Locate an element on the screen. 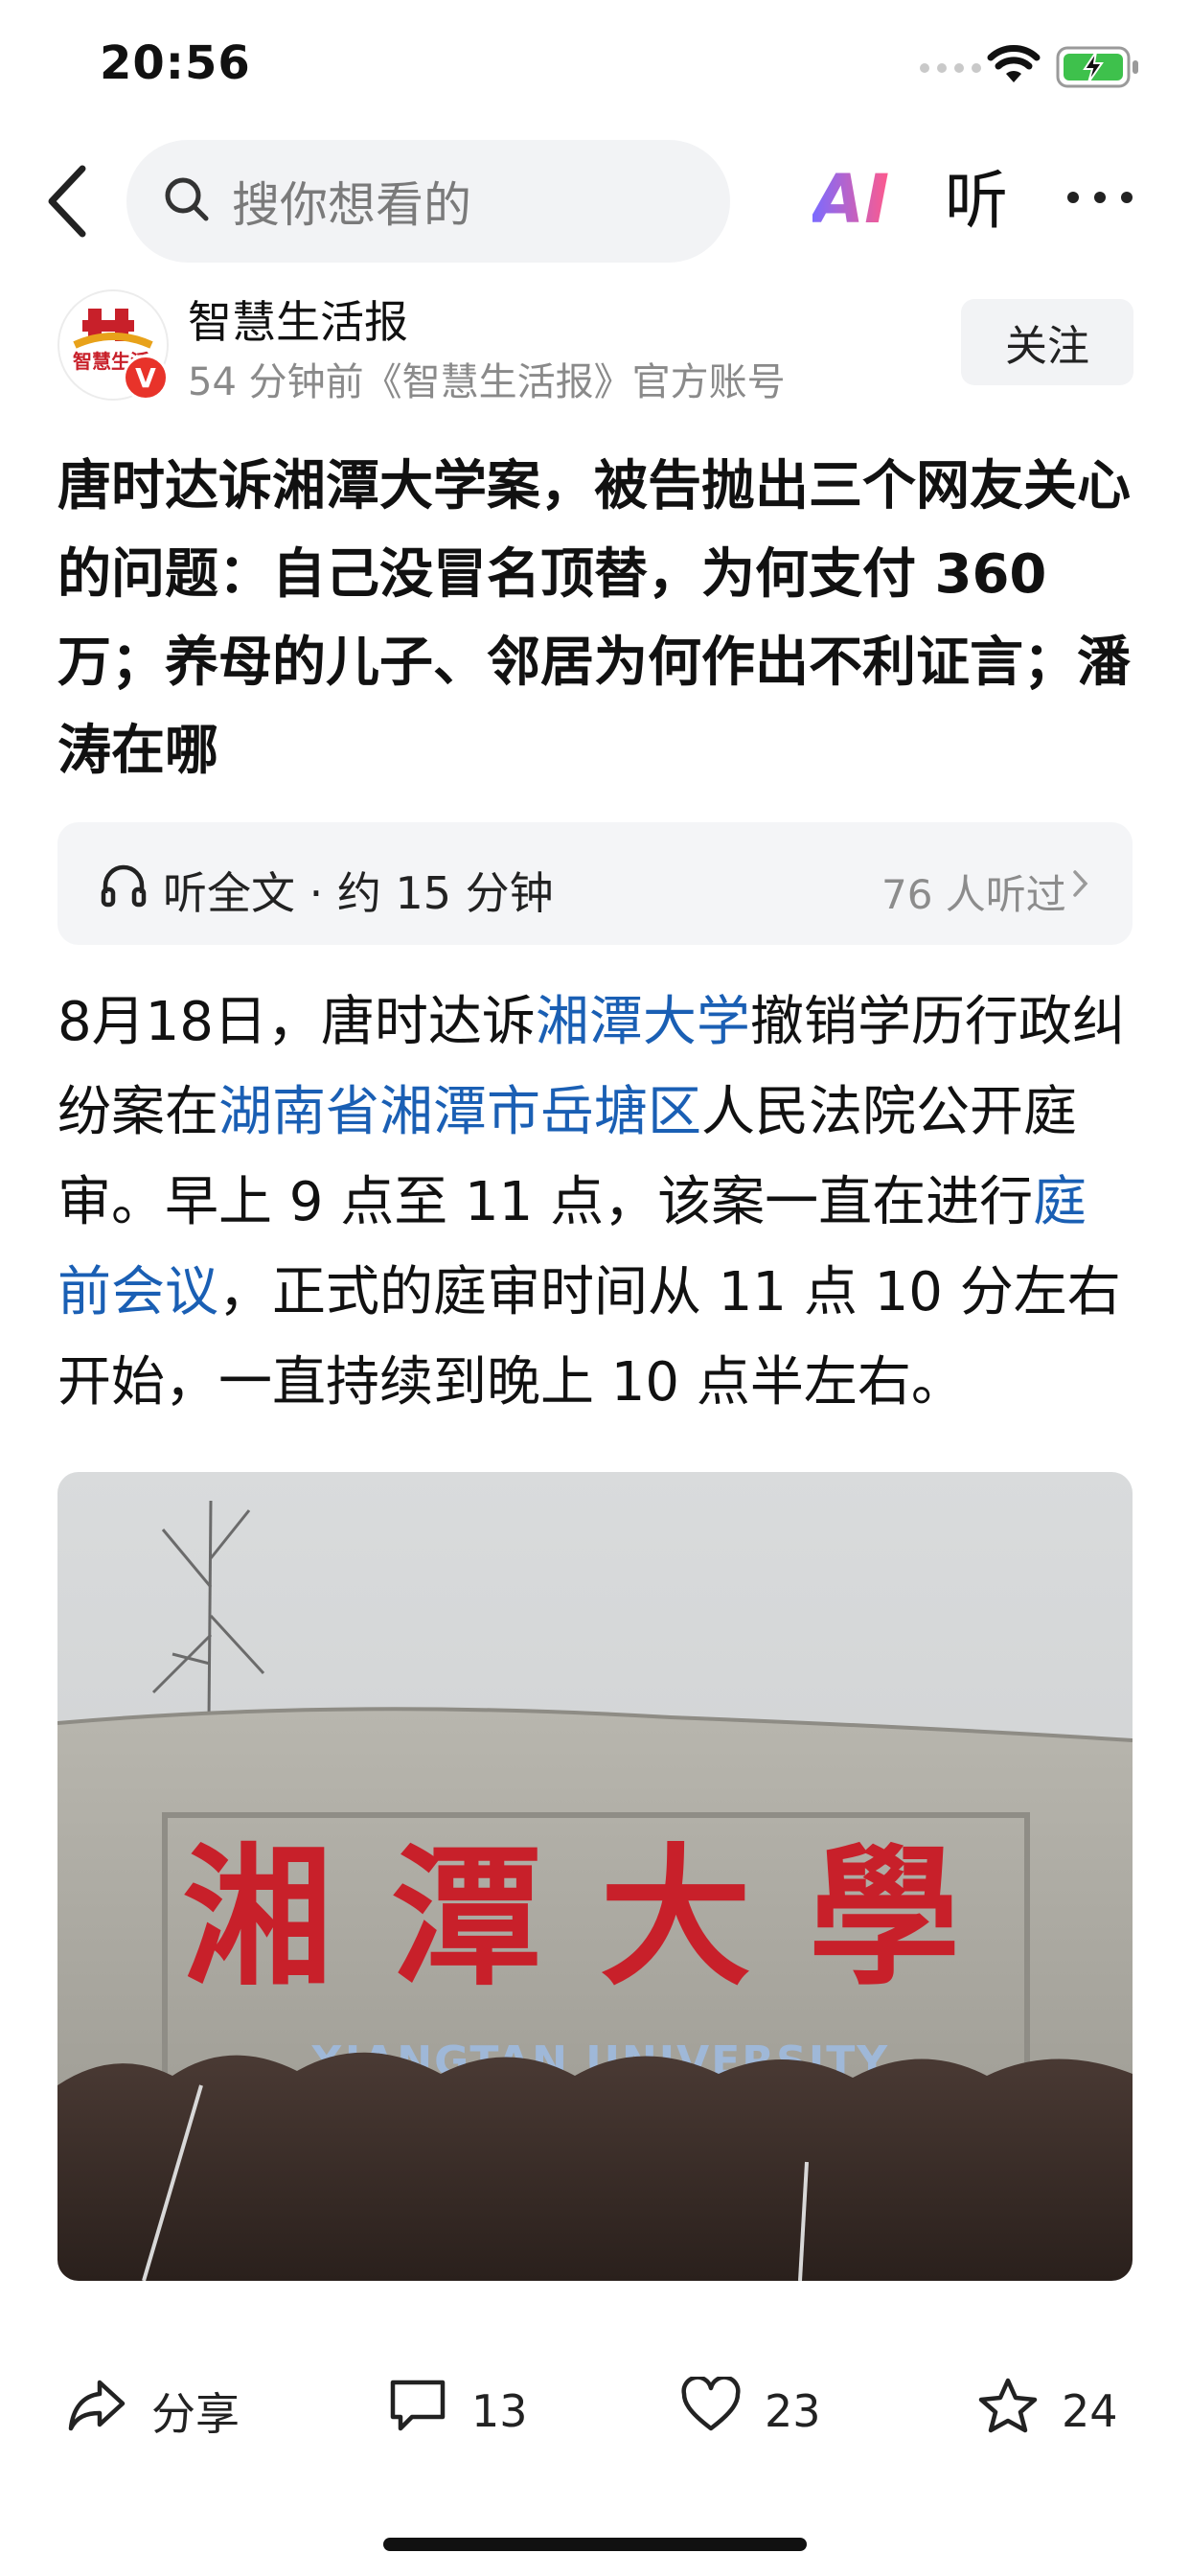 This screenshot has height=2576, width=1190. headphones-icon is located at coordinates (124, 886).